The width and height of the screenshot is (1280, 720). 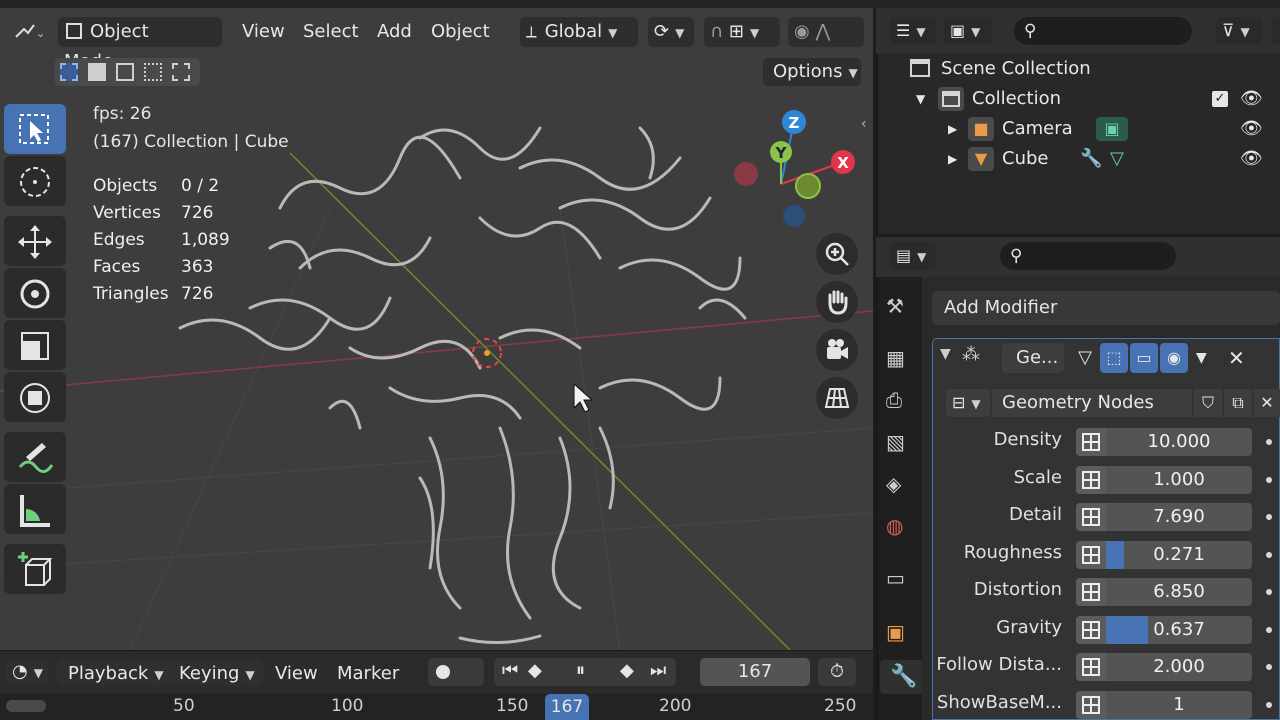 I want to click on neg-y-axis-handle, so click(x=808, y=186).